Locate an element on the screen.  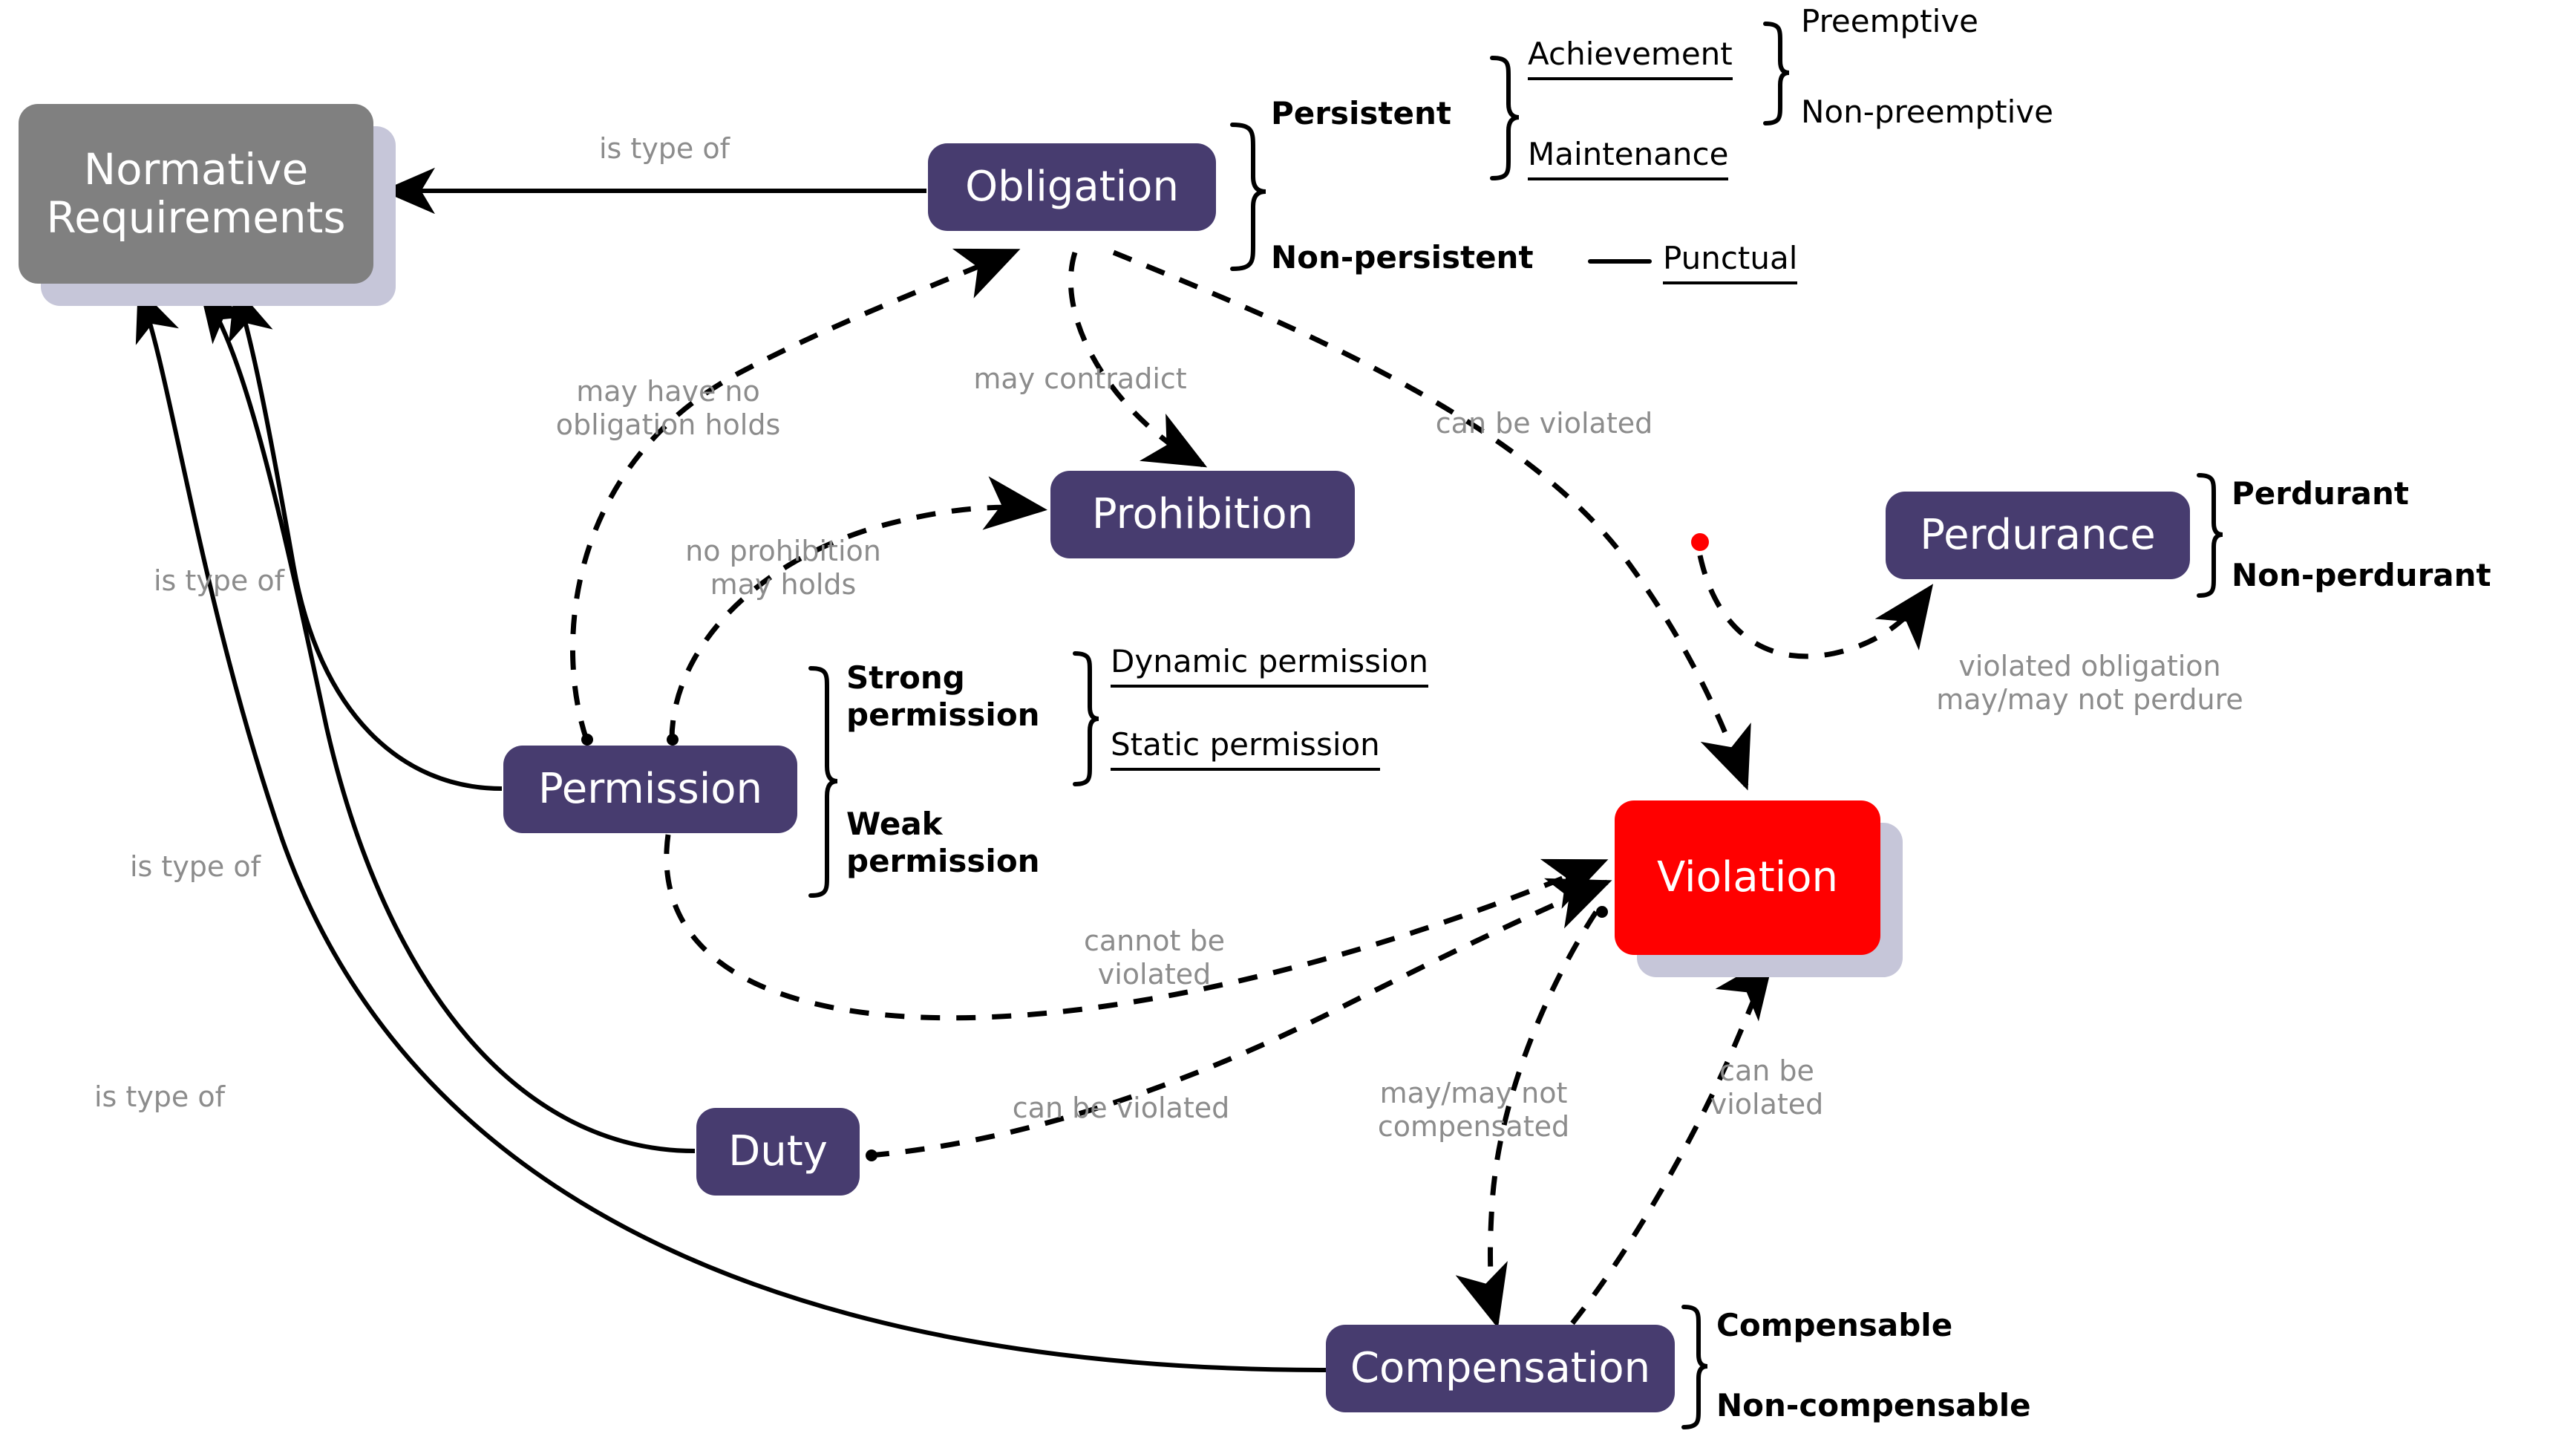
brace-perdurance is located at coordinates (2210, 535).